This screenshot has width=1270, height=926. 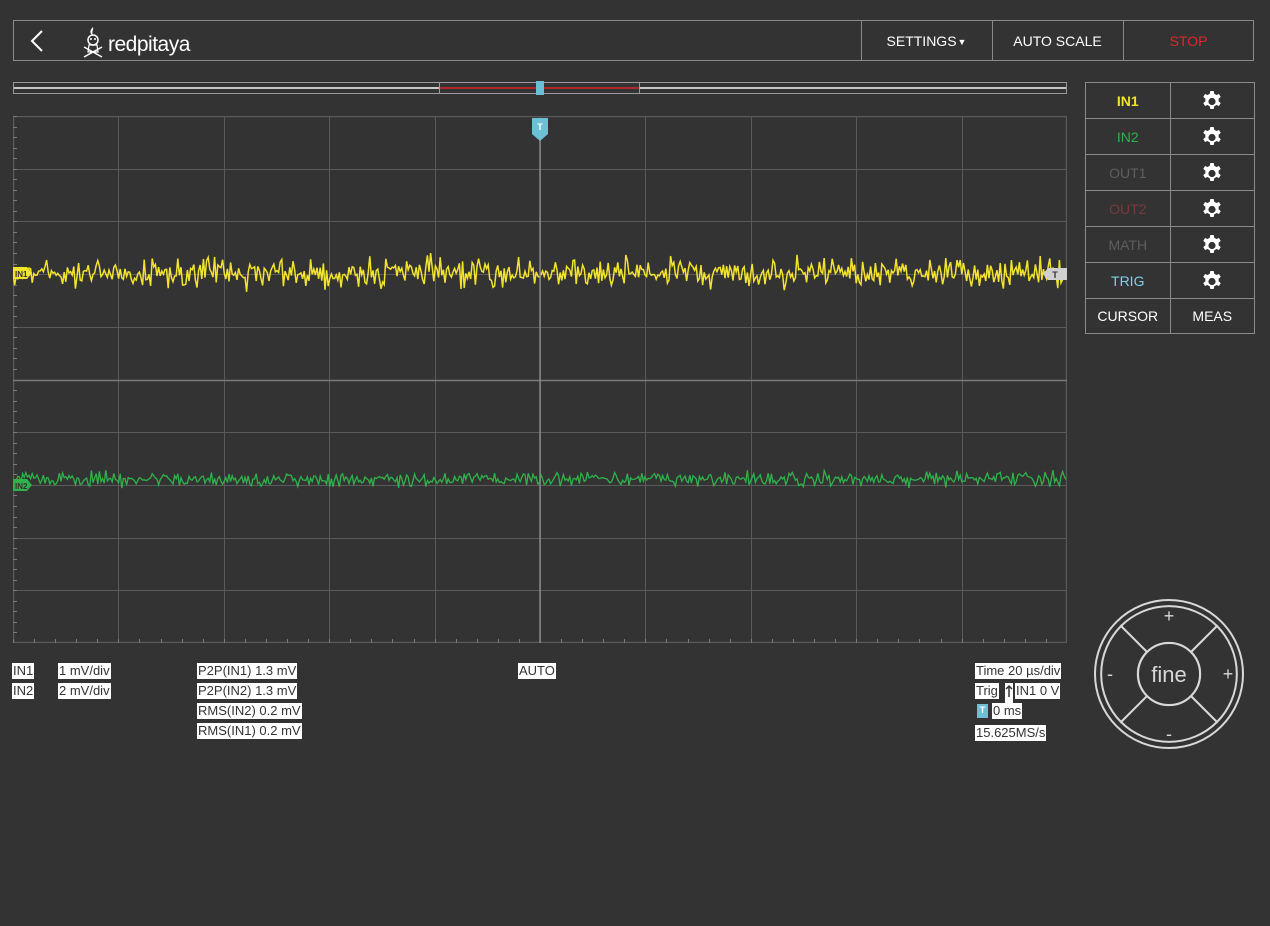 I want to click on time-scale-label: Time 20 µs/div, so click(x=1018, y=671).